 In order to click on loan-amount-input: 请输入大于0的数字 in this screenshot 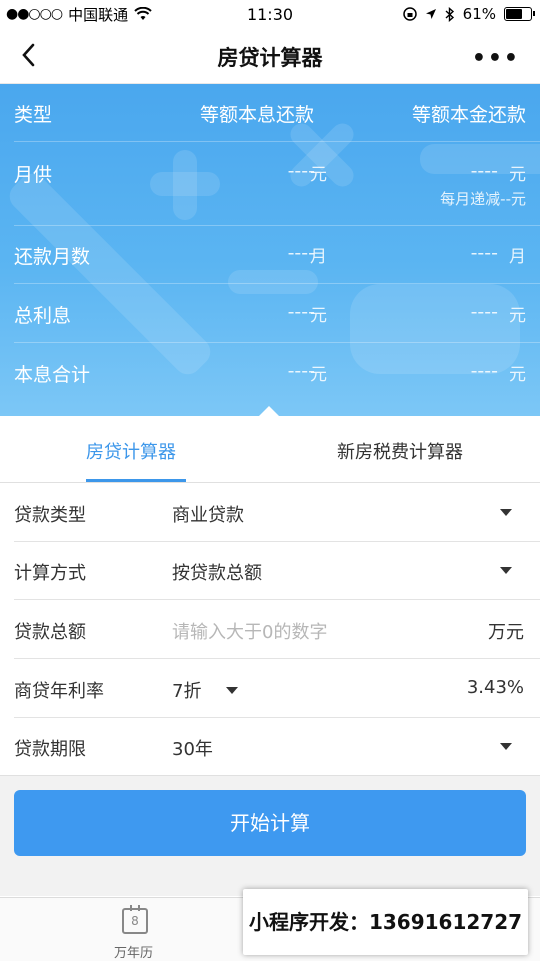, I will do `click(249, 631)`.